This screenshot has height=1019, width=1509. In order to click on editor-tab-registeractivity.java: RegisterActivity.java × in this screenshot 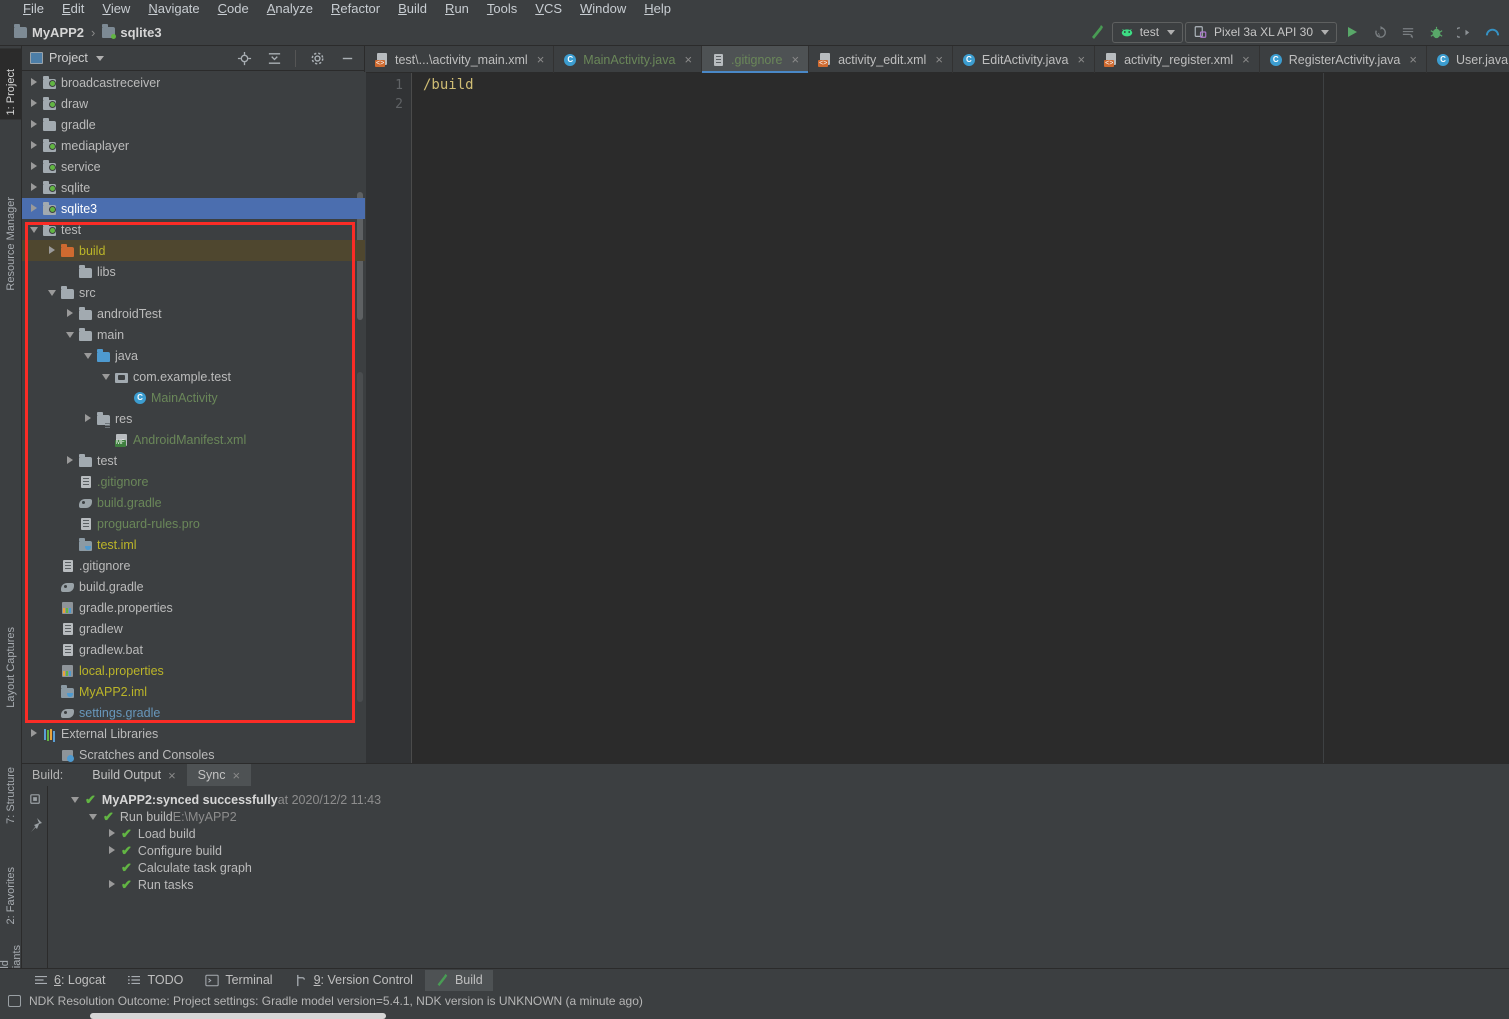, I will do `click(1343, 59)`.